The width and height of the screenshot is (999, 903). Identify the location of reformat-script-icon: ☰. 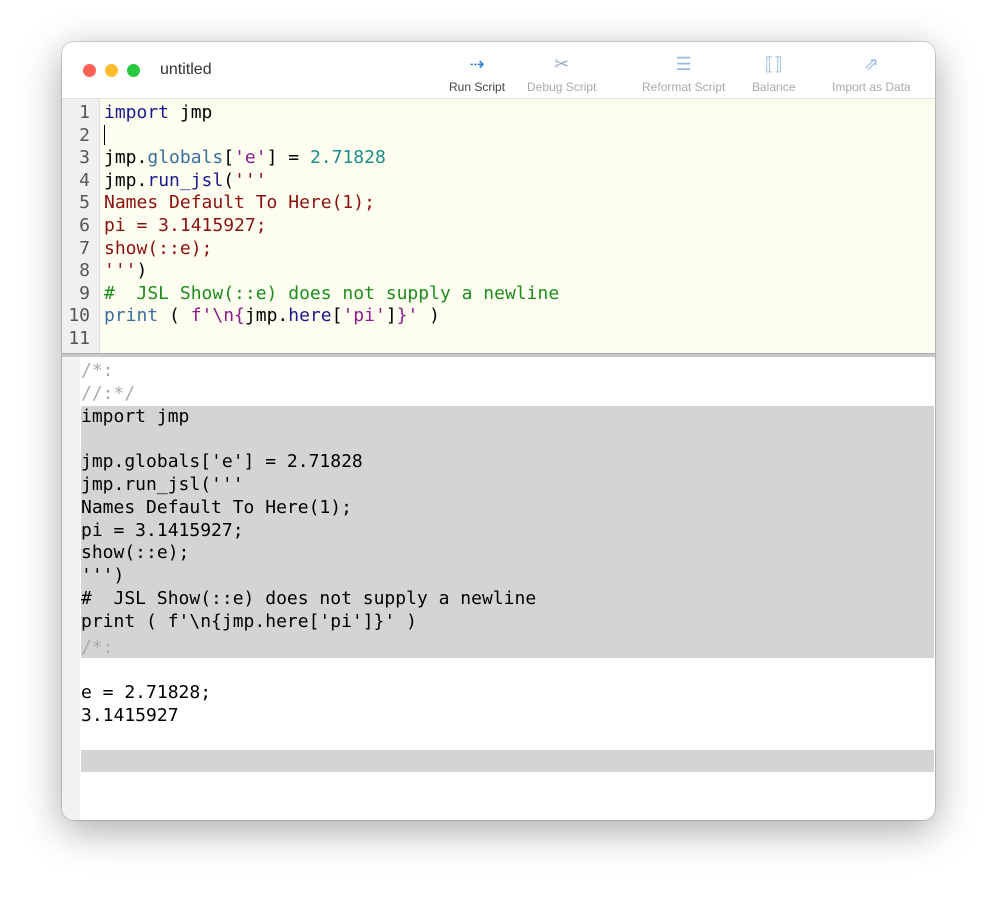
(683, 64).